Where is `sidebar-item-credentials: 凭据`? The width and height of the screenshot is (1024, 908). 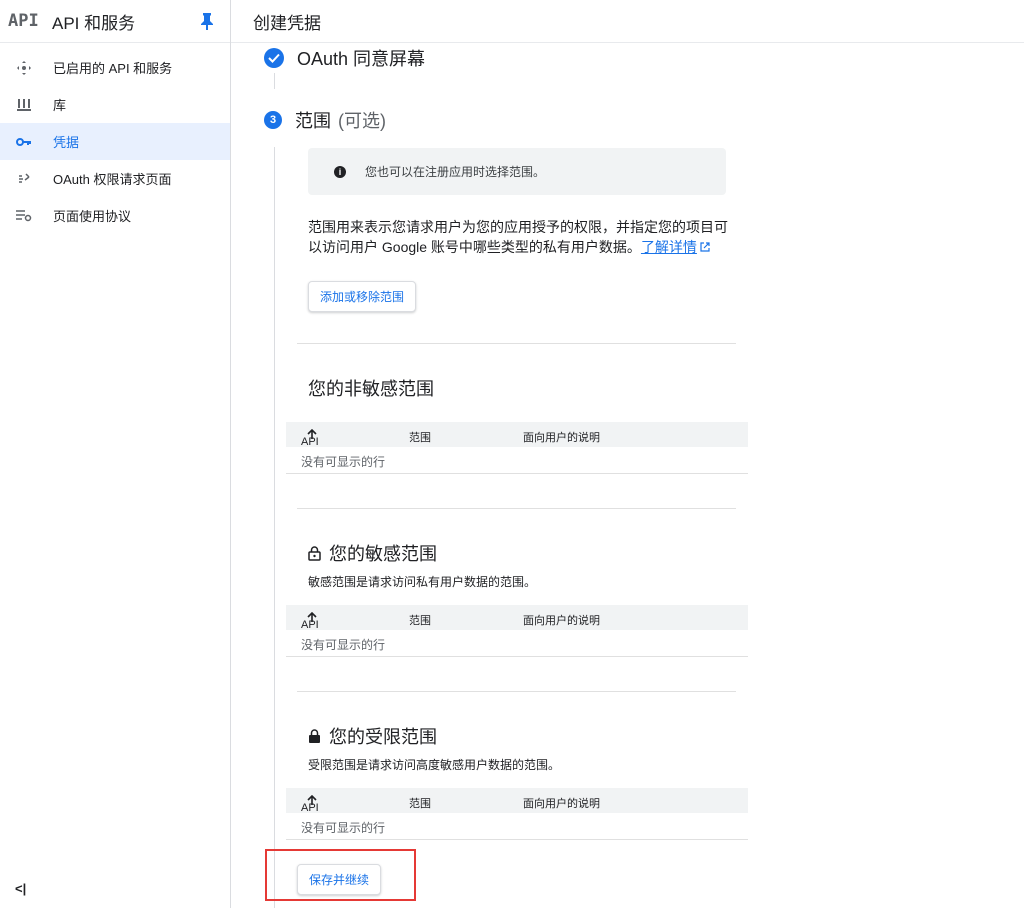 sidebar-item-credentials: 凭据 is located at coordinates (115, 141).